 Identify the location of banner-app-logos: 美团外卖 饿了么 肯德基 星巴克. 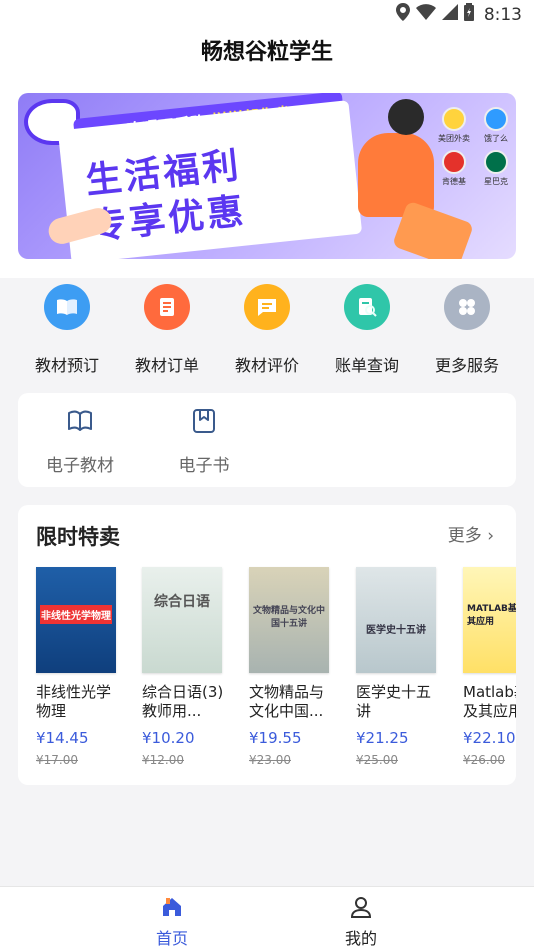
(475, 147).